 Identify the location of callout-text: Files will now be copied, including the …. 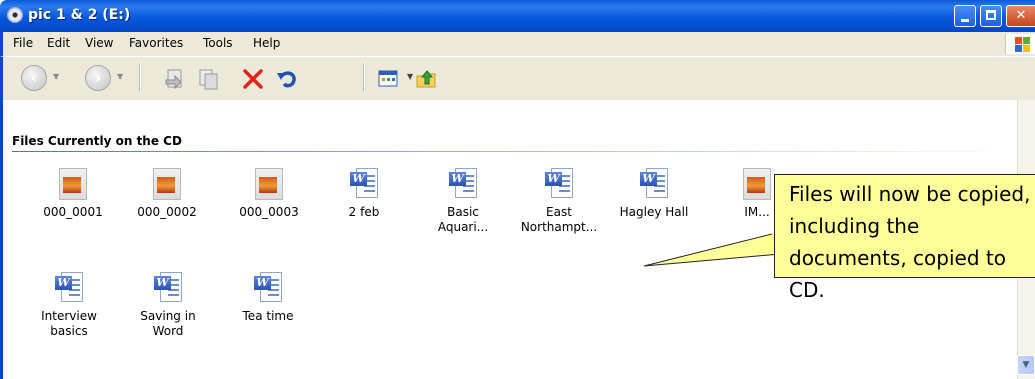
(910, 242).